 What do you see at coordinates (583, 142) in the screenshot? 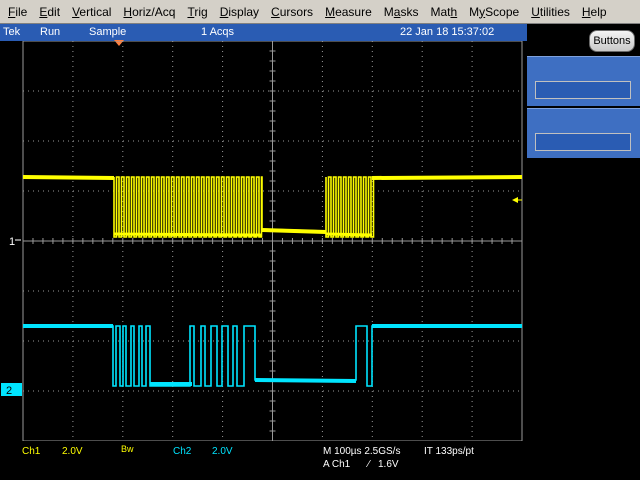
I see `side-panel-bottom-field` at bounding box center [583, 142].